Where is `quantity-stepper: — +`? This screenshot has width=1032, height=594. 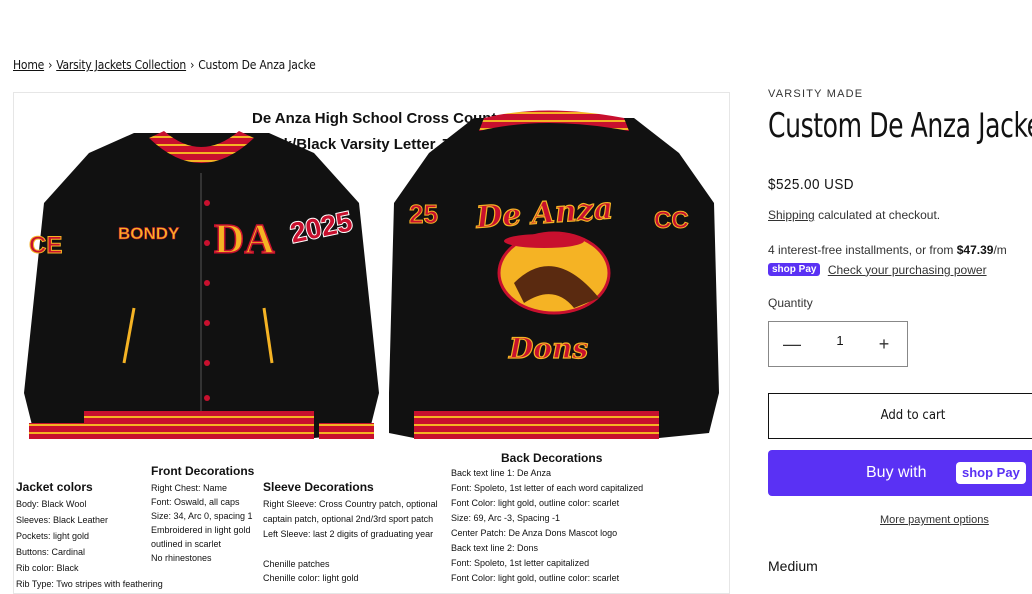
quantity-stepper: — + is located at coordinates (838, 344).